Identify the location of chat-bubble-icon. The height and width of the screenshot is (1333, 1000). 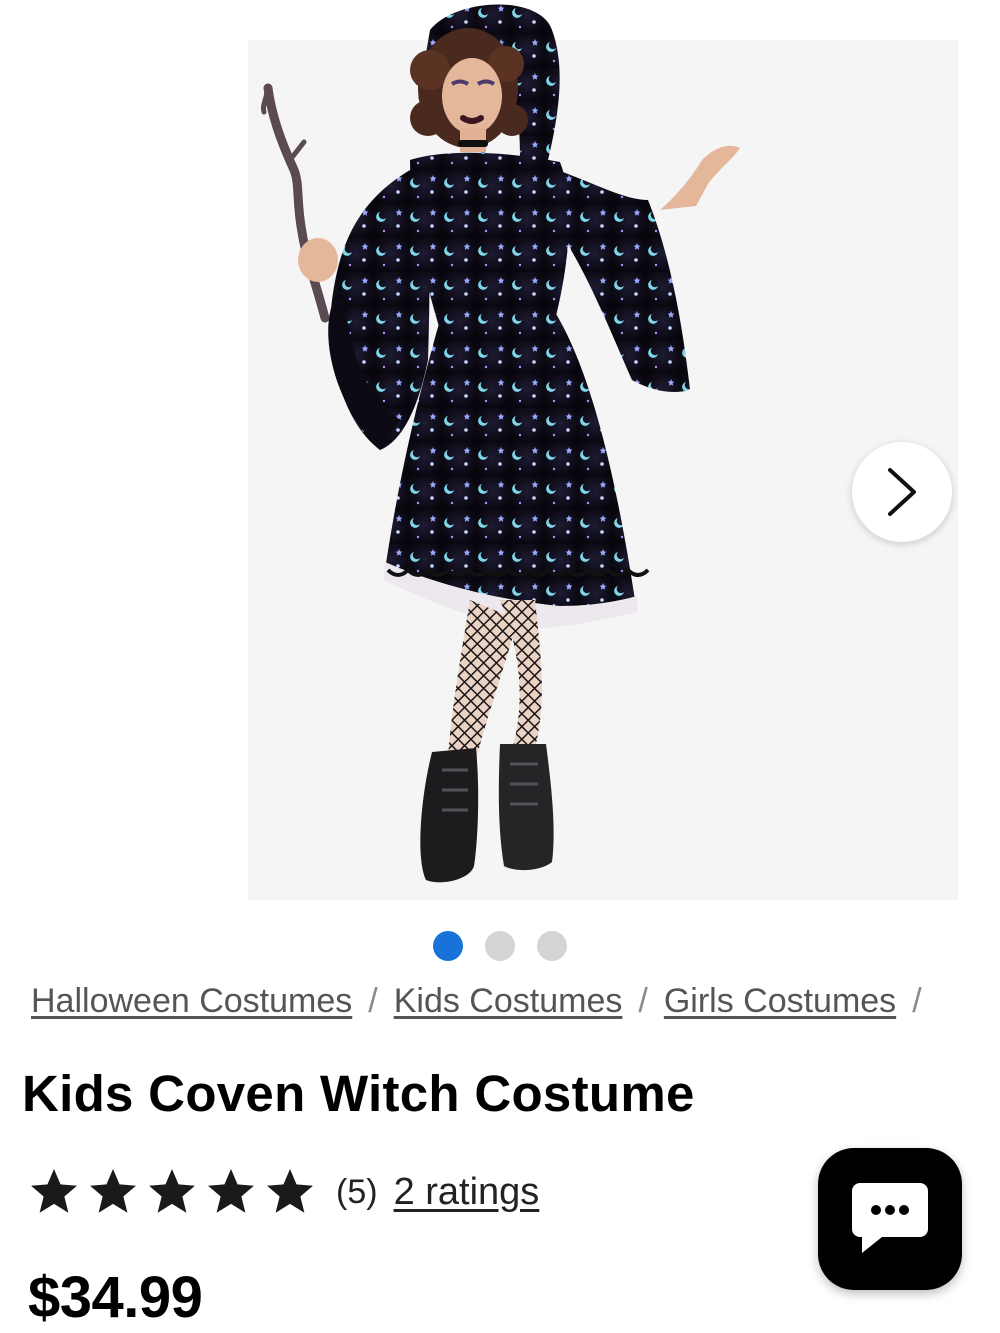
(890, 1218).